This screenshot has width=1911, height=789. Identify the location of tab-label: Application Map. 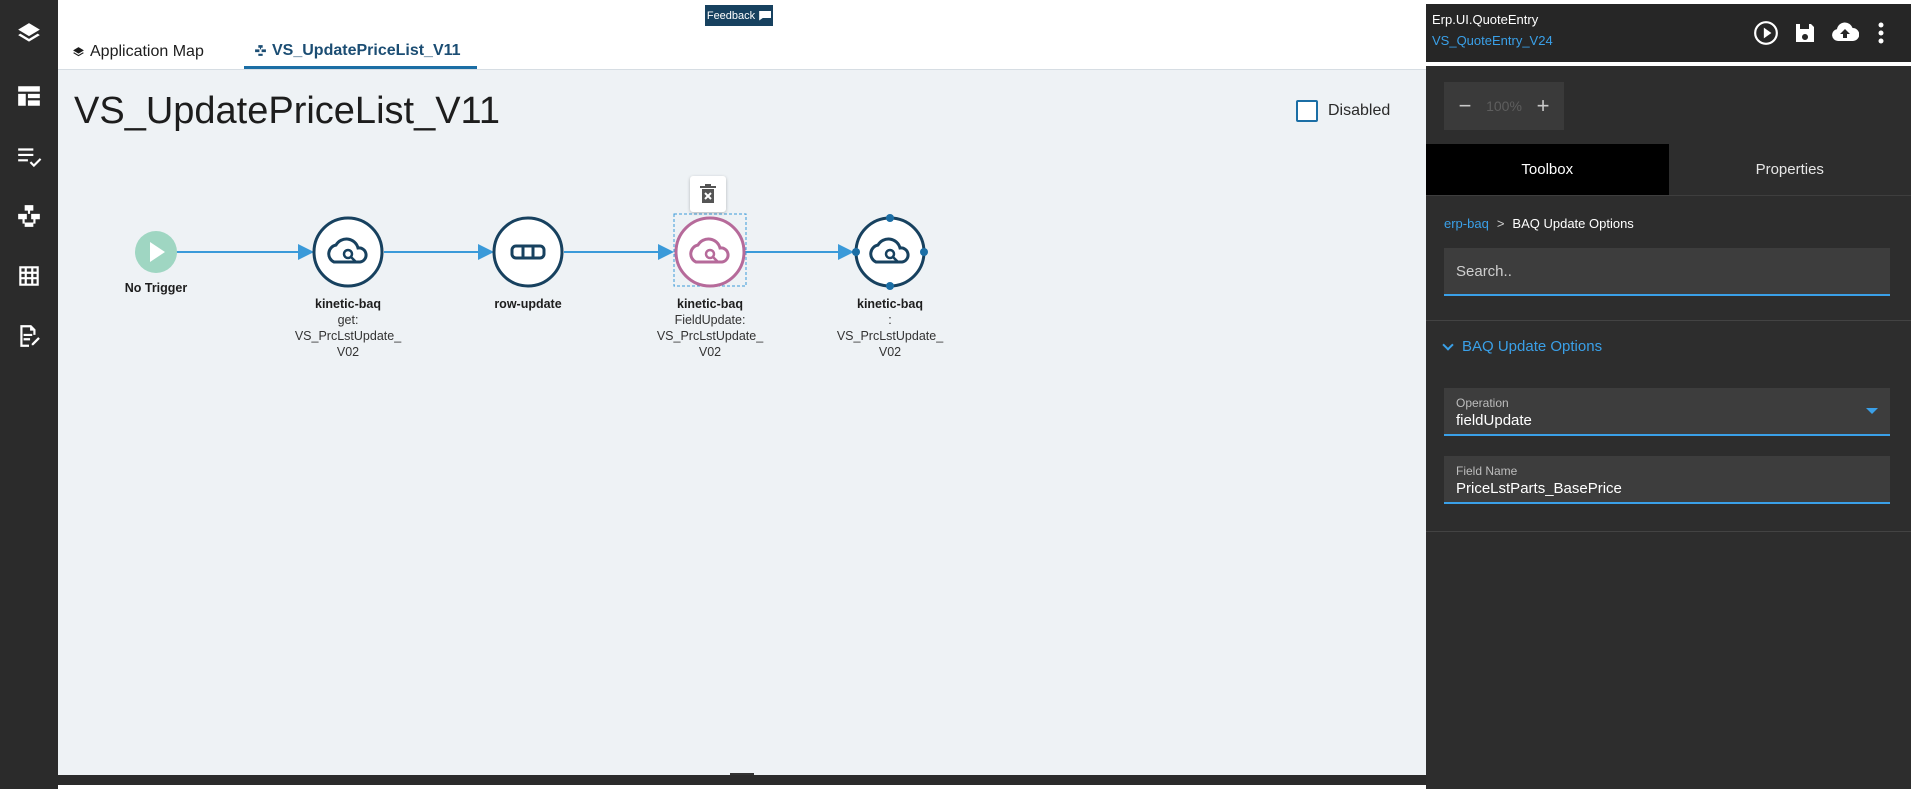
(147, 51).